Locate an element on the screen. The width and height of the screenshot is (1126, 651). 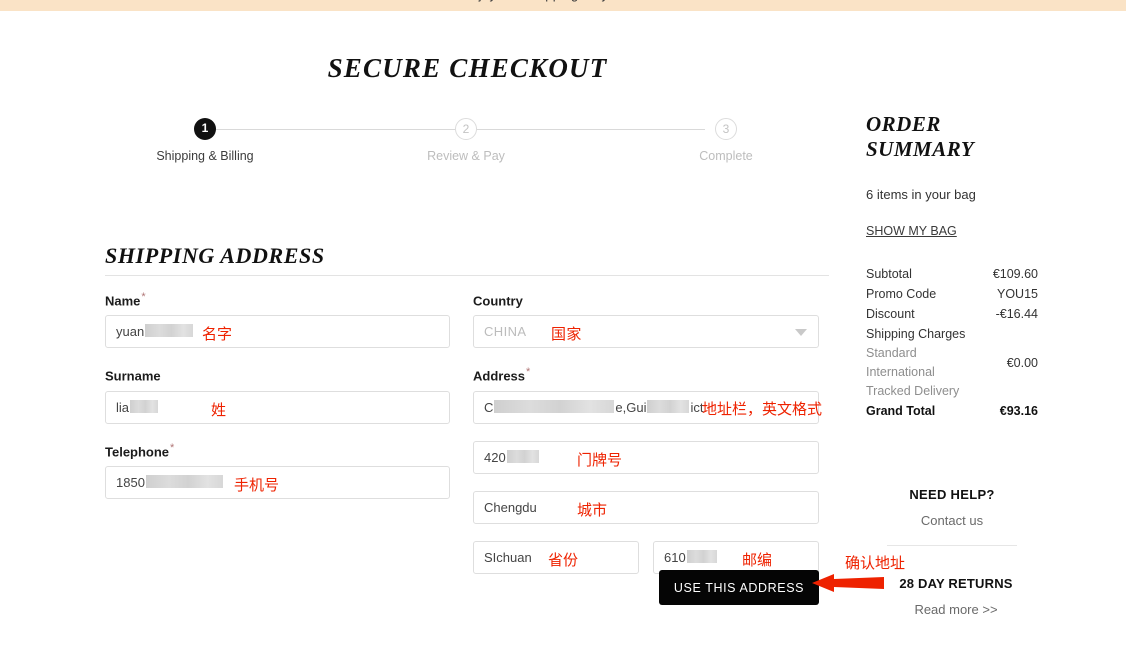
need-help-block: NEED HELP? Contact us is located at coordinates (952, 516).